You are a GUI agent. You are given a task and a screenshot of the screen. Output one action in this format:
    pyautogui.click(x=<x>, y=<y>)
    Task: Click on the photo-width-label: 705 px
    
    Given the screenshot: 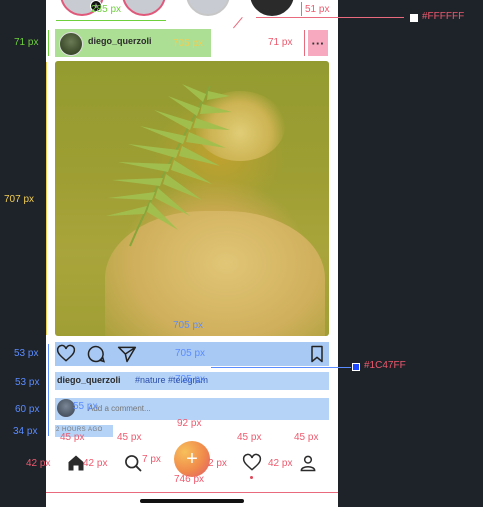 What is the action you would take?
    pyautogui.click(x=188, y=325)
    